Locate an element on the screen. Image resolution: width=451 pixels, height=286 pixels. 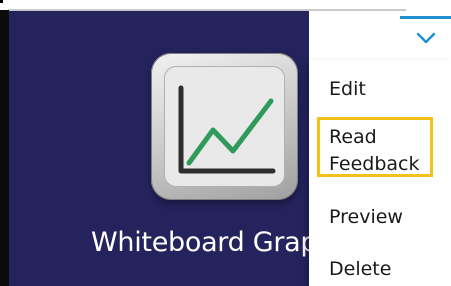
menu-item-edit: Edit is located at coordinates (347, 89).